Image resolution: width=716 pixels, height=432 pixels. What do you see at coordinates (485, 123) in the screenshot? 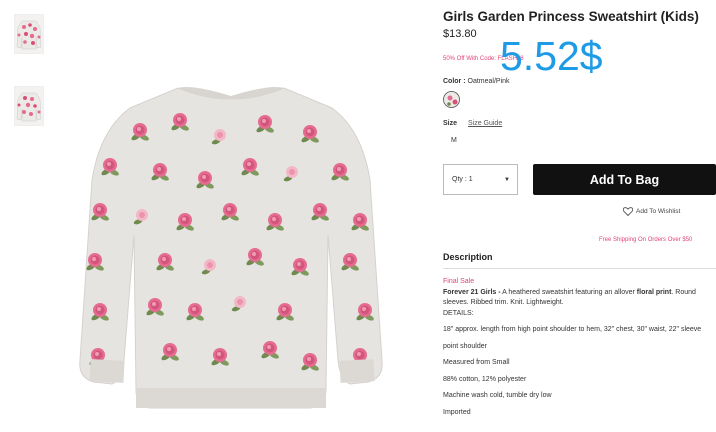
I see `size-guide-link: Size Guide` at bounding box center [485, 123].